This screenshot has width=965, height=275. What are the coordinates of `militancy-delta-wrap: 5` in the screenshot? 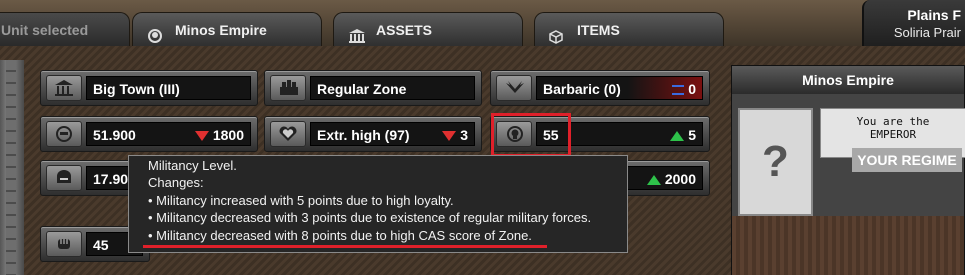 It's located at (683, 135).